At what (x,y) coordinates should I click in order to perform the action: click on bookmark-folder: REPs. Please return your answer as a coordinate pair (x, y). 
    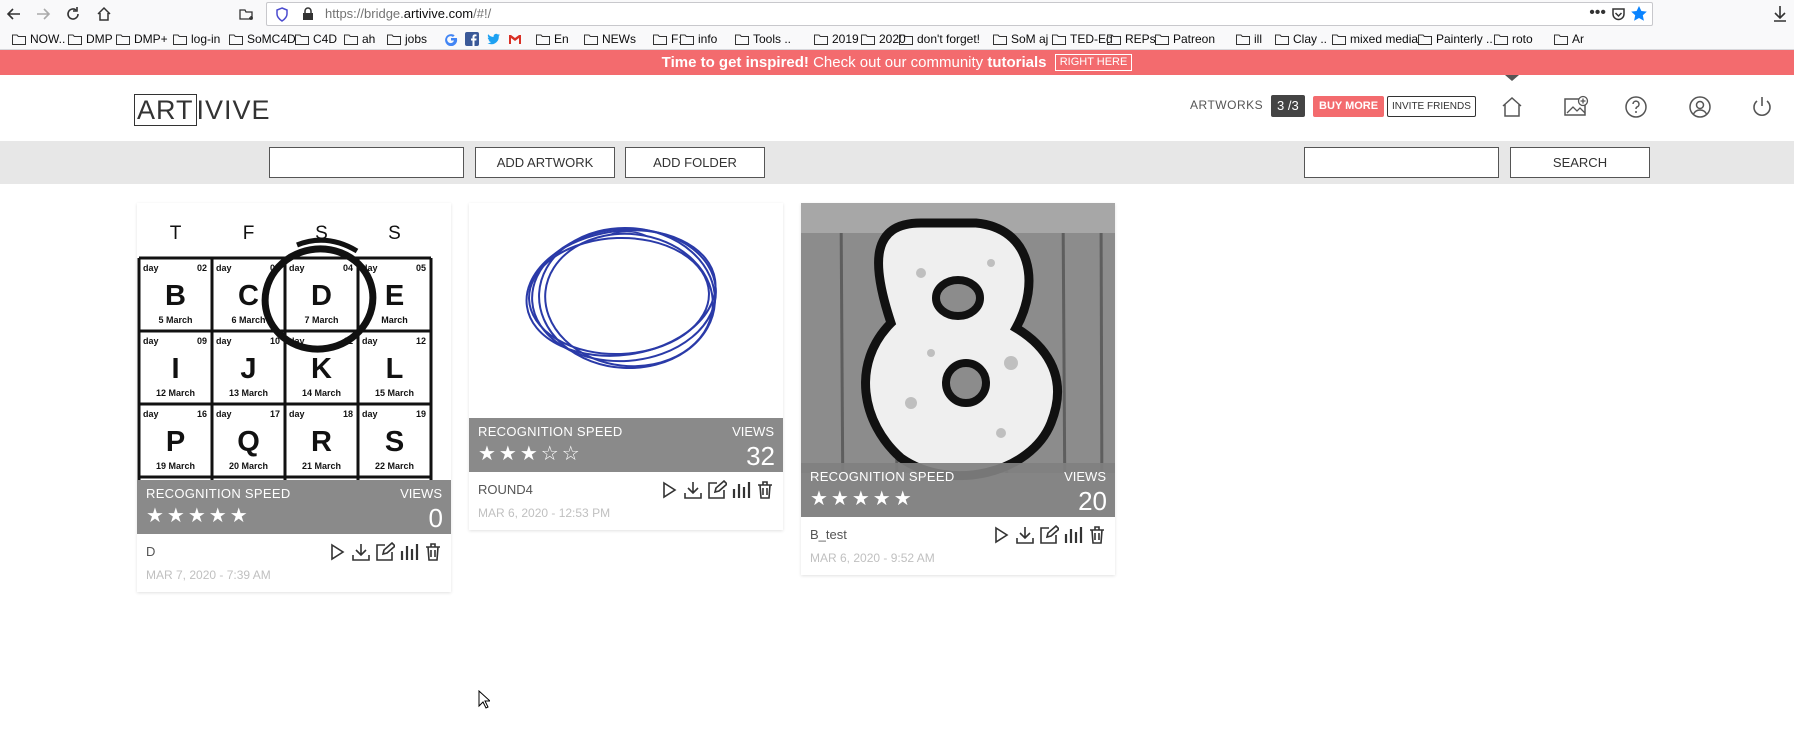
    Looking at the image, I should click on (1131, 39).